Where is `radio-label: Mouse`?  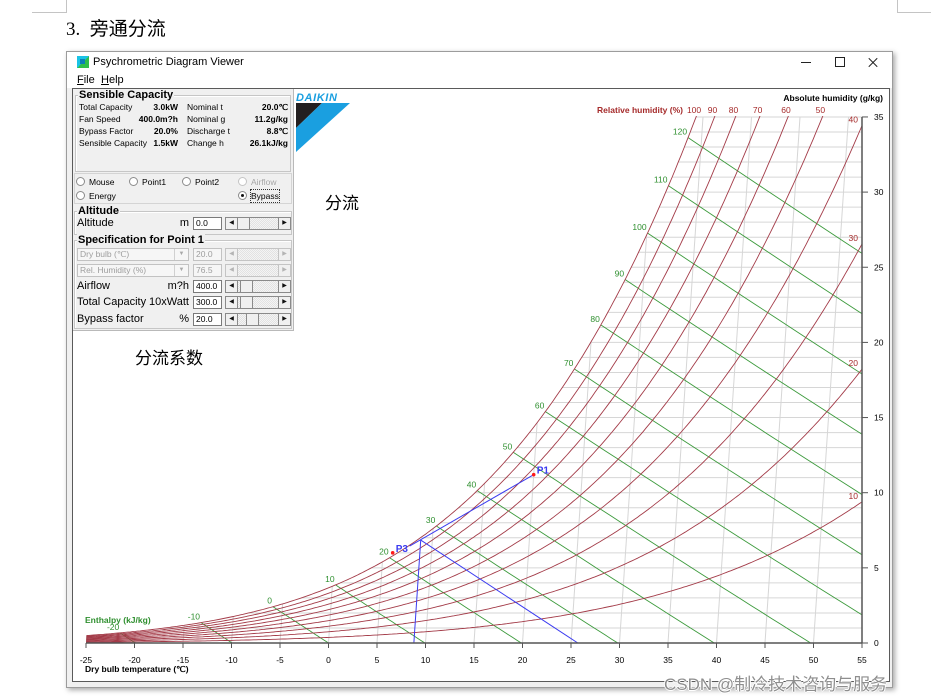
radio-label: Mouse is located at coordinates (102, 182).